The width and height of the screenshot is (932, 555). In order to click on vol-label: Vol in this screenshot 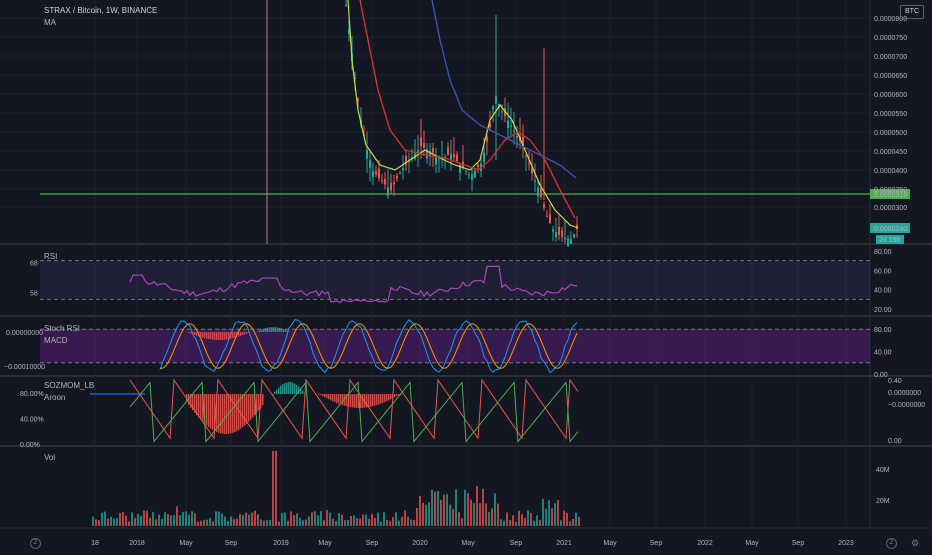, I will do `click(49, 457)`.